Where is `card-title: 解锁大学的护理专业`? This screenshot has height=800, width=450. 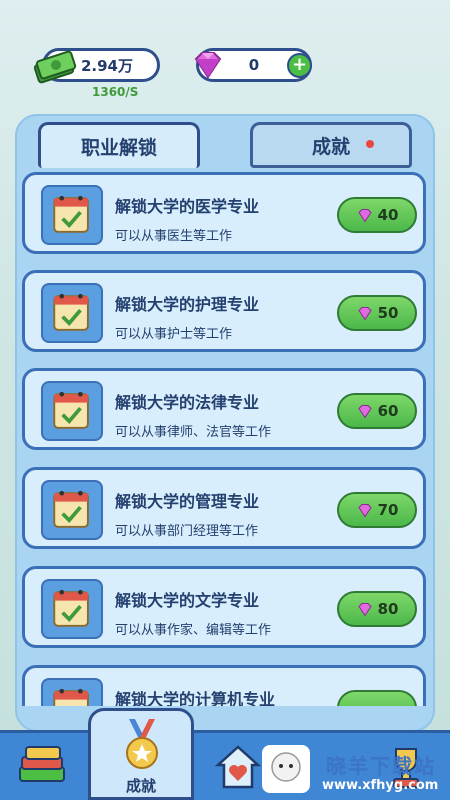 card-title: 解锁大学的护理专业 is located at coordinates (187, 304).